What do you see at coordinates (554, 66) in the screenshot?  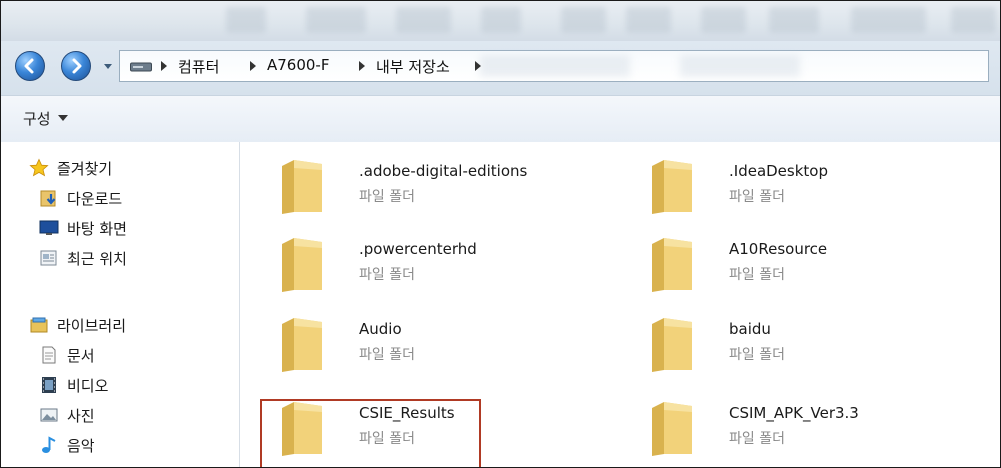 I see `address-bar: 컴퓨터 A7600-F 내부 저장소` at bounding box center [554, 66].